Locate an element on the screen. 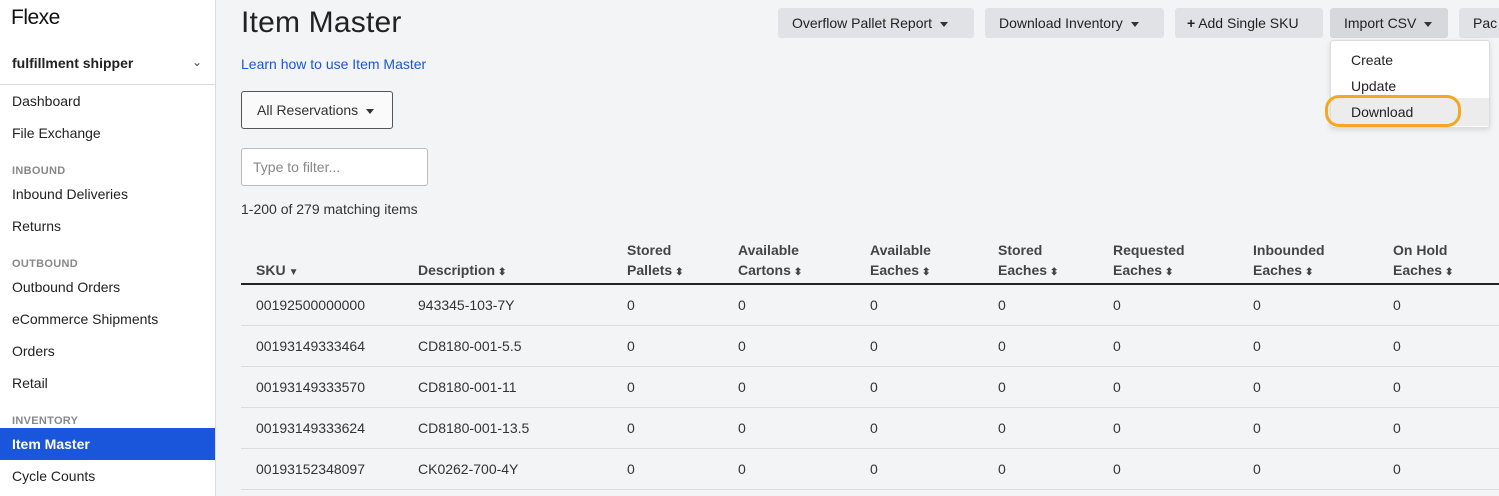 The height and width of the screenshot is (496, 1499). page-title: Item Master is located at coordinates (321, 22).